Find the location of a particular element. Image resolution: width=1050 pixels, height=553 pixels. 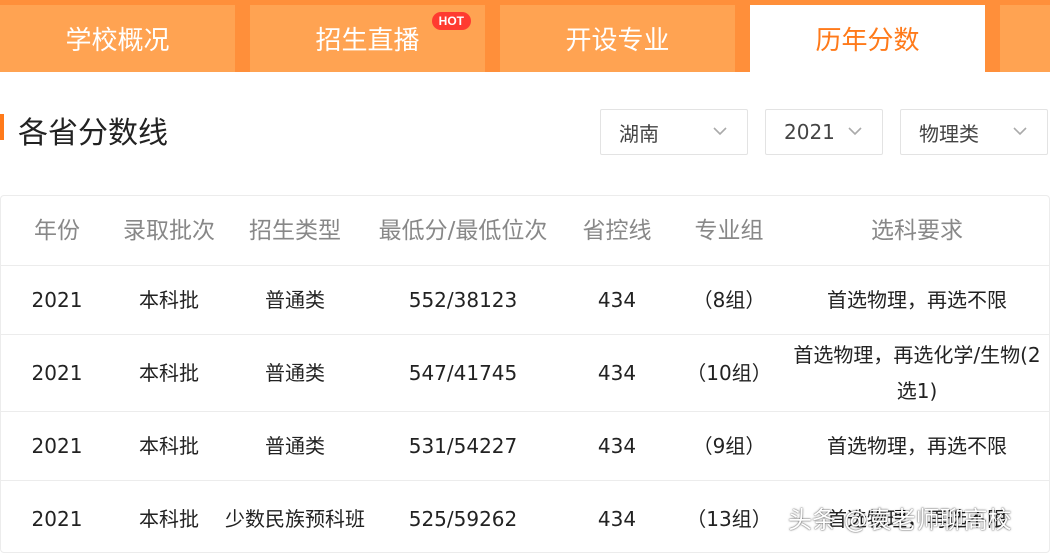

tab-label: 招生直播 is located at coordinates (367, 41).